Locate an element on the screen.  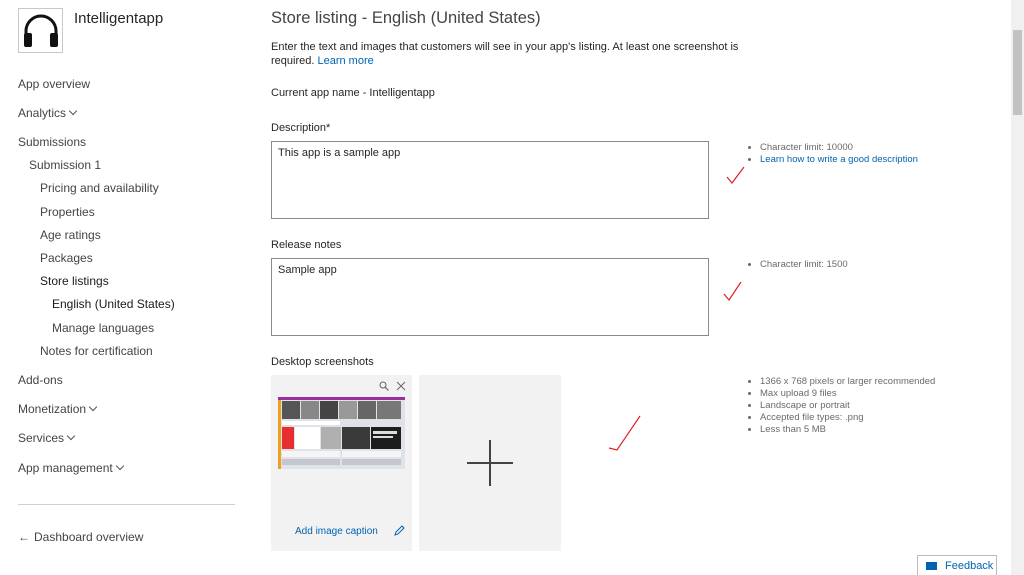
sidebar-item-submissions: Submissions is located at coordinates (52, 142).